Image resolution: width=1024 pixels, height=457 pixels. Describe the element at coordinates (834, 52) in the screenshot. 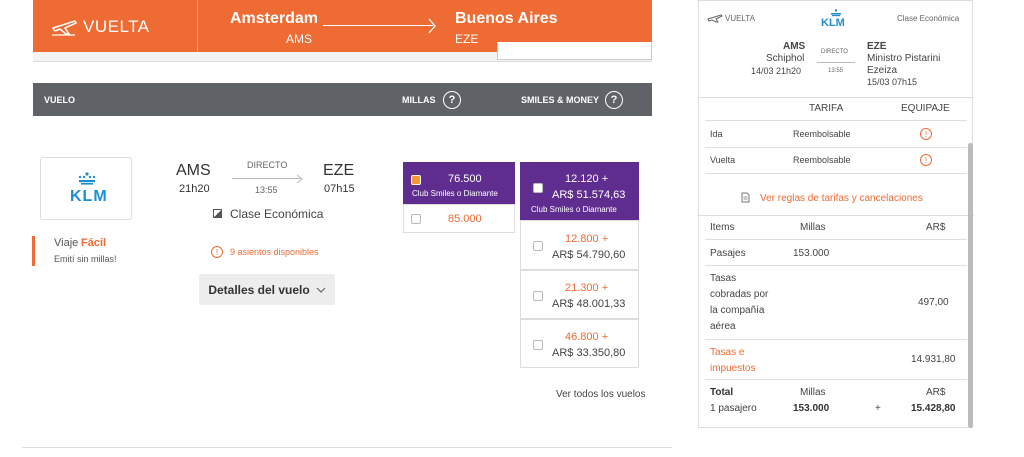

I see `summary-stop-type: DIRECTO` at that location.